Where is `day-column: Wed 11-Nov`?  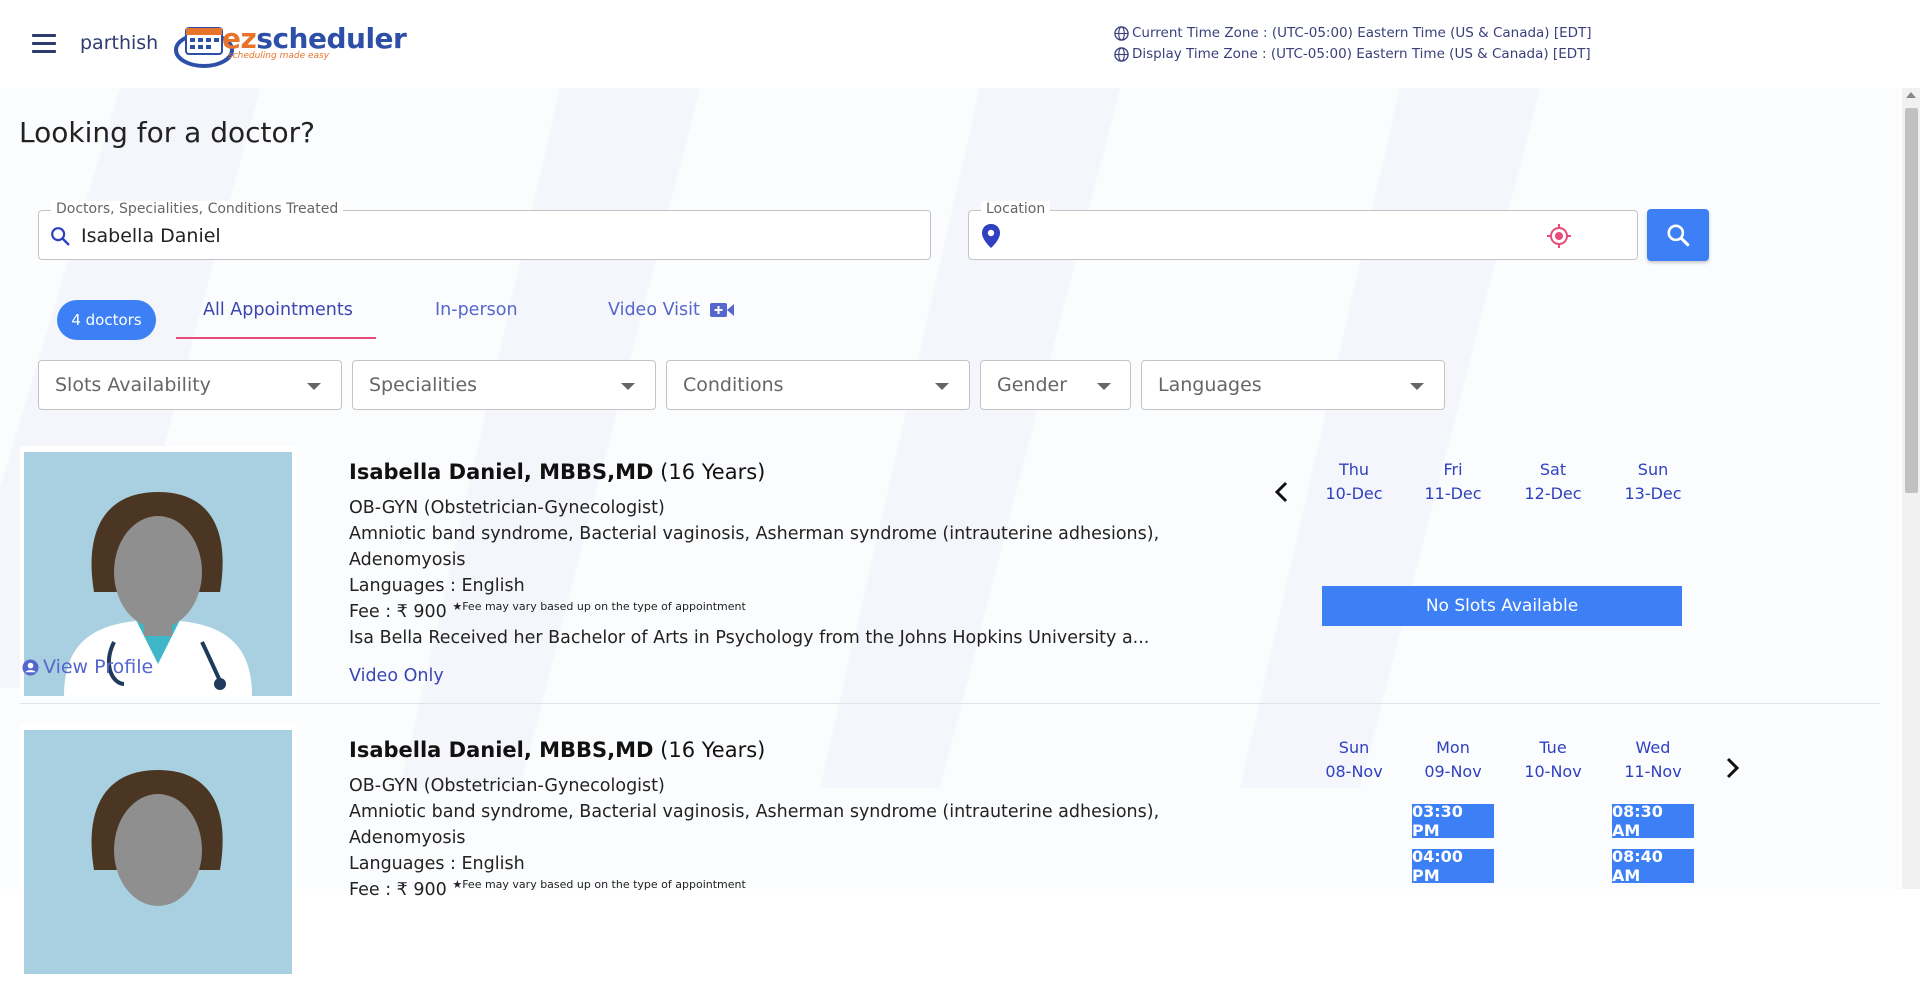 day-column: Wed 11-Nov is located at coordinates (1653, 760).